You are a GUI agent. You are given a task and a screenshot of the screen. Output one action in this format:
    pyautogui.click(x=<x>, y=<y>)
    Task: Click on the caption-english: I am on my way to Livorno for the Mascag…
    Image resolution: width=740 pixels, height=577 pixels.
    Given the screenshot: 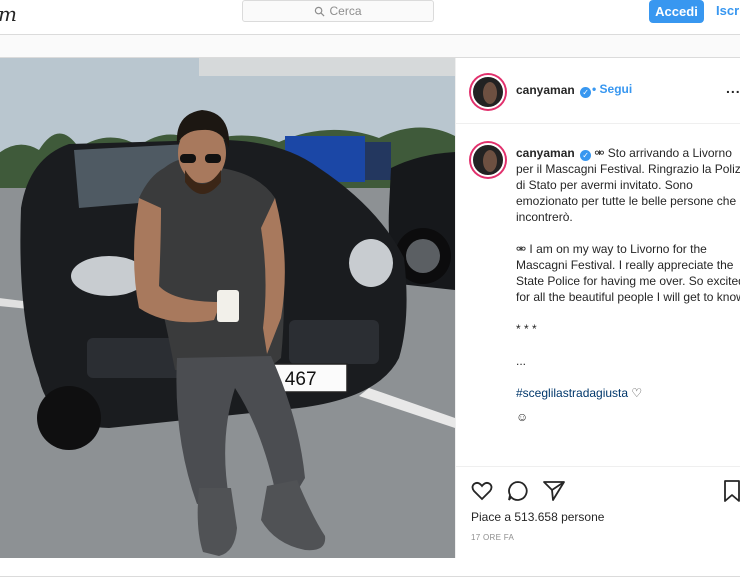 What is the action you would take?
    pyautogui.click(x=628, y=273)
    